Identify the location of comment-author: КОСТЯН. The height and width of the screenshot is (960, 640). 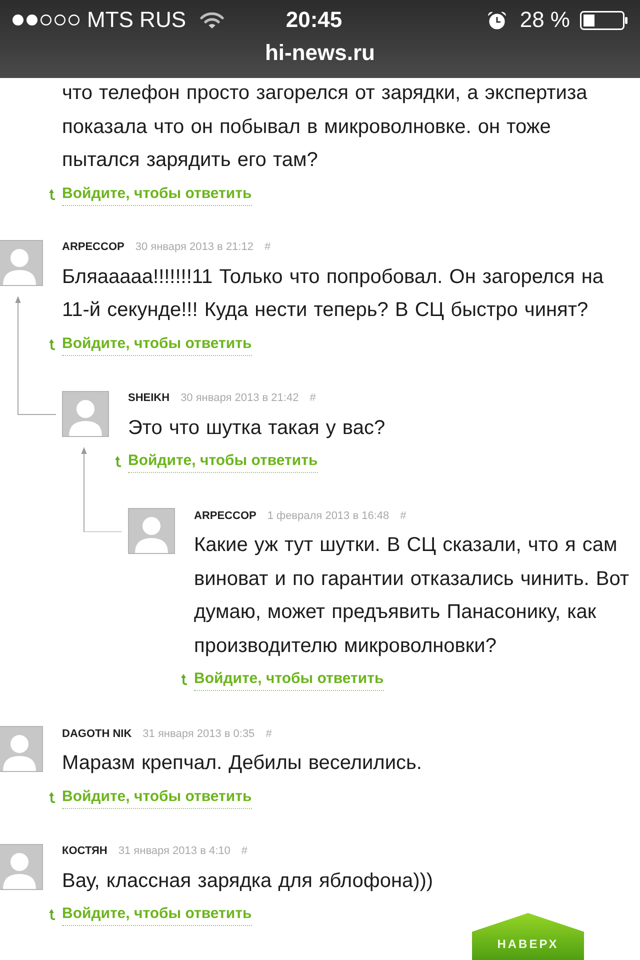
(85, 852).